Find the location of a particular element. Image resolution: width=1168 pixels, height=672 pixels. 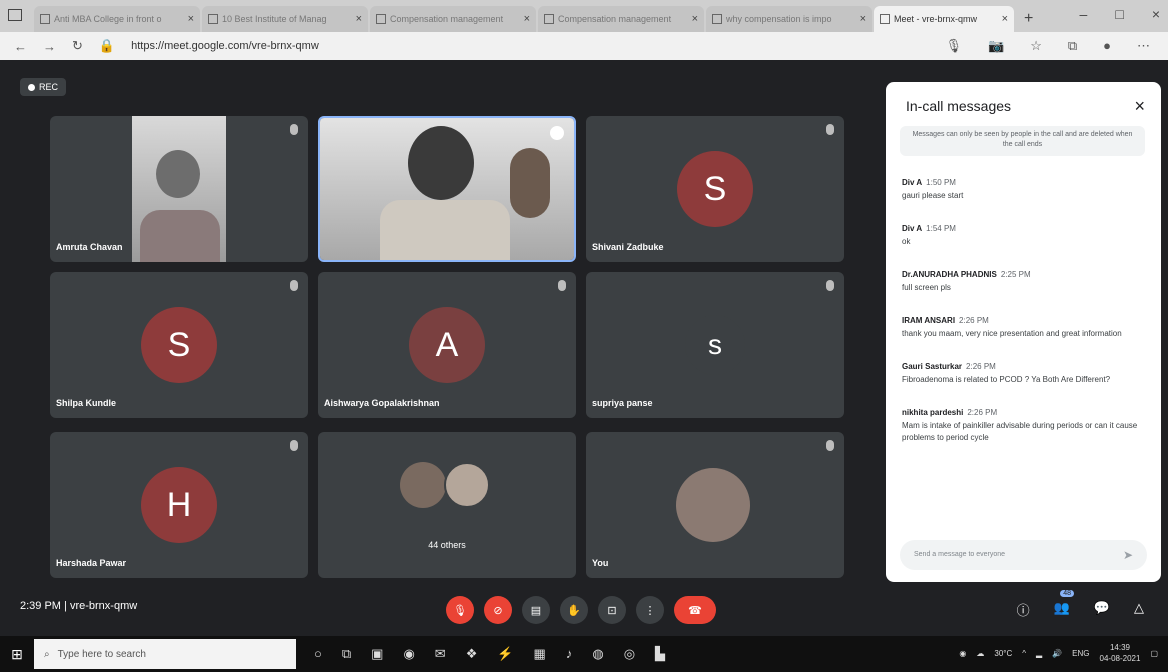

close-icon: × is located at coordinates (1139, 106).